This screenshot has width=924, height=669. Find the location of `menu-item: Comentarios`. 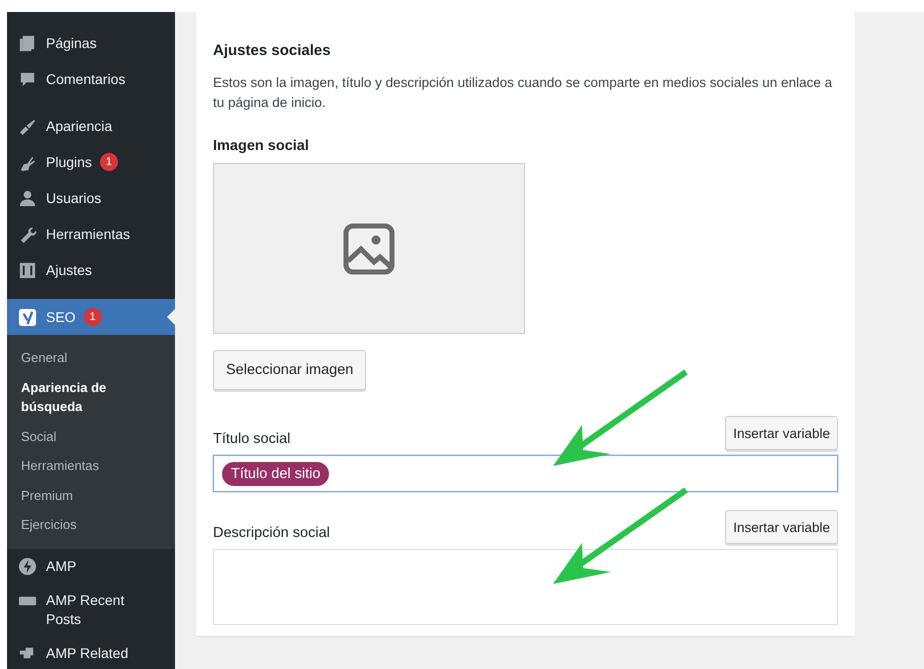

menu-item: Comentarios is located at coordinates (91, 79).